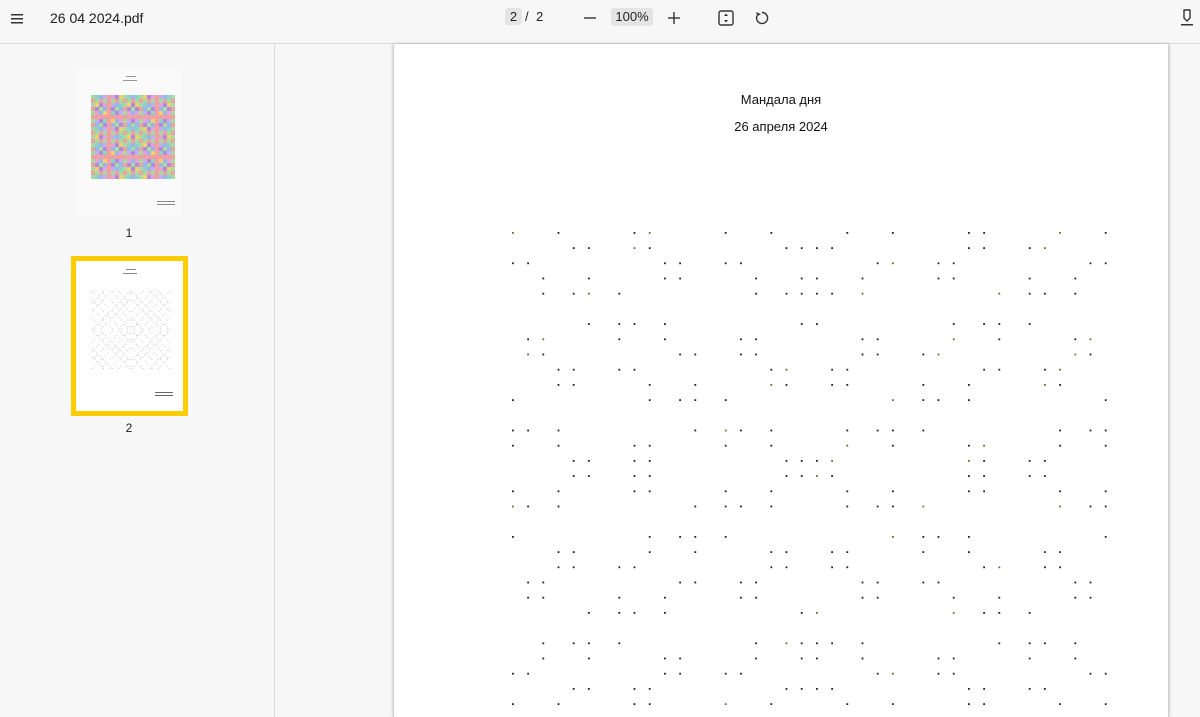 Image resolution: width=1200 pixels, height=717 pixels. Describe the element at coordinates (632, 17) in the screenshot. I see `zoom-level: 100%` at that location.